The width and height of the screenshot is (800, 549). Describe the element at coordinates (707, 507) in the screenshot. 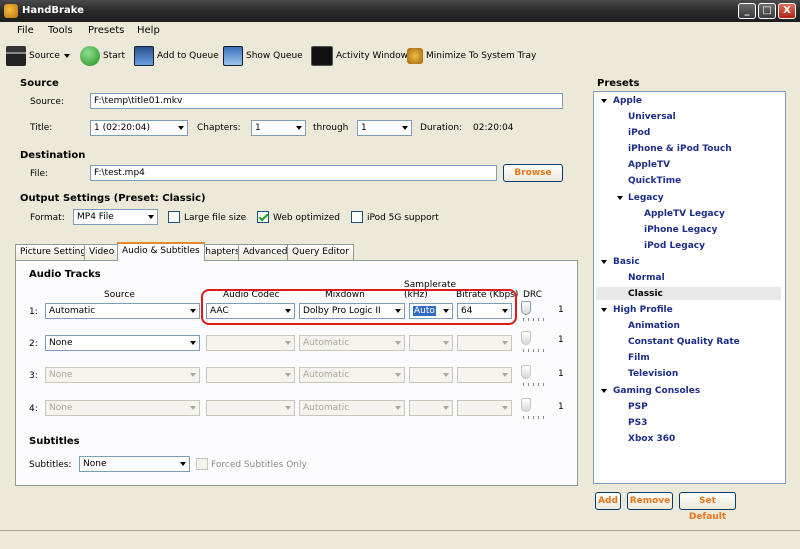

I see `set-default-preset-button: Set Default` at that location.